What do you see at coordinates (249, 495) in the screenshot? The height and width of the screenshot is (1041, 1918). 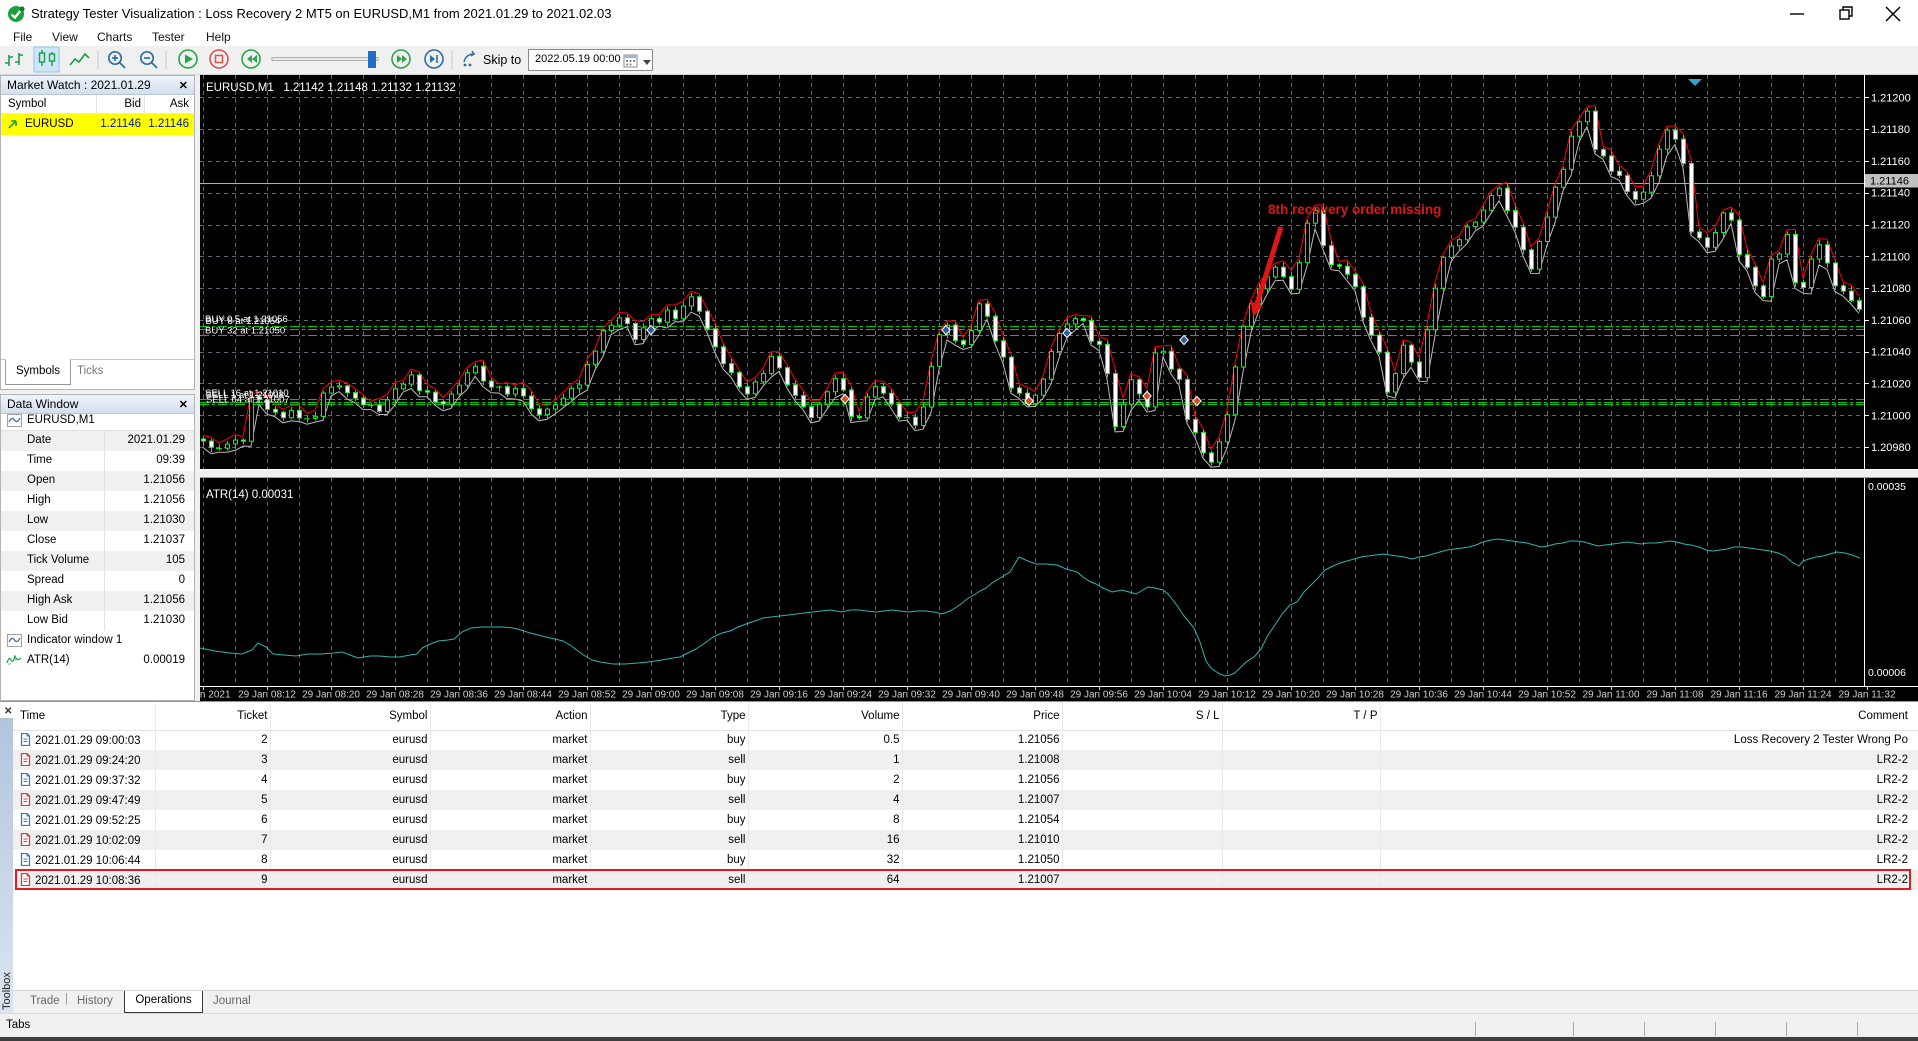 I see `svg-text: ATR(14) 0.00031` at bounding box center [249, 495].